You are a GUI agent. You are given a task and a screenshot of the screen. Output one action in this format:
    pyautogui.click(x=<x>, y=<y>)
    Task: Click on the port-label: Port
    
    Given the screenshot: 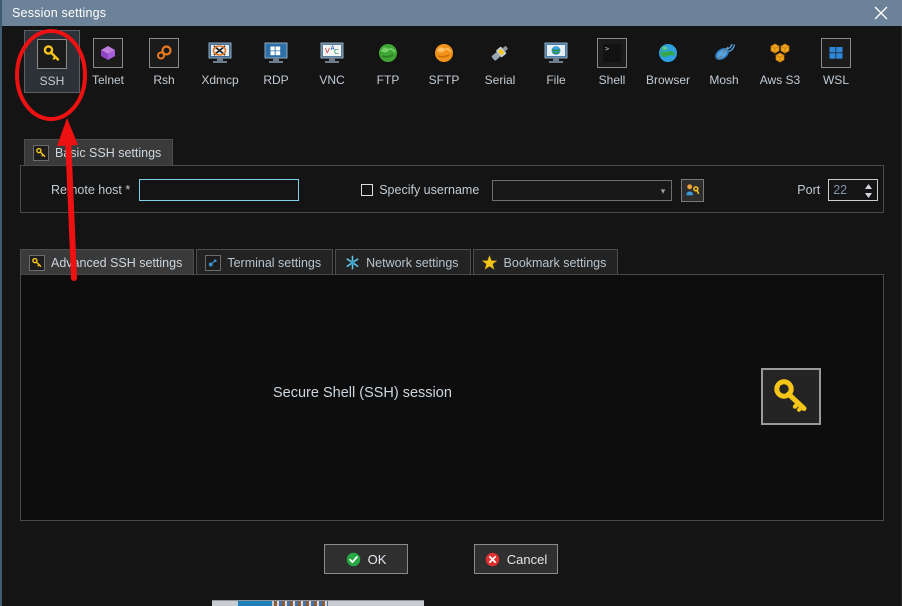 What is the action you would take?
    pyautogui.click(x=809, y=190)
    